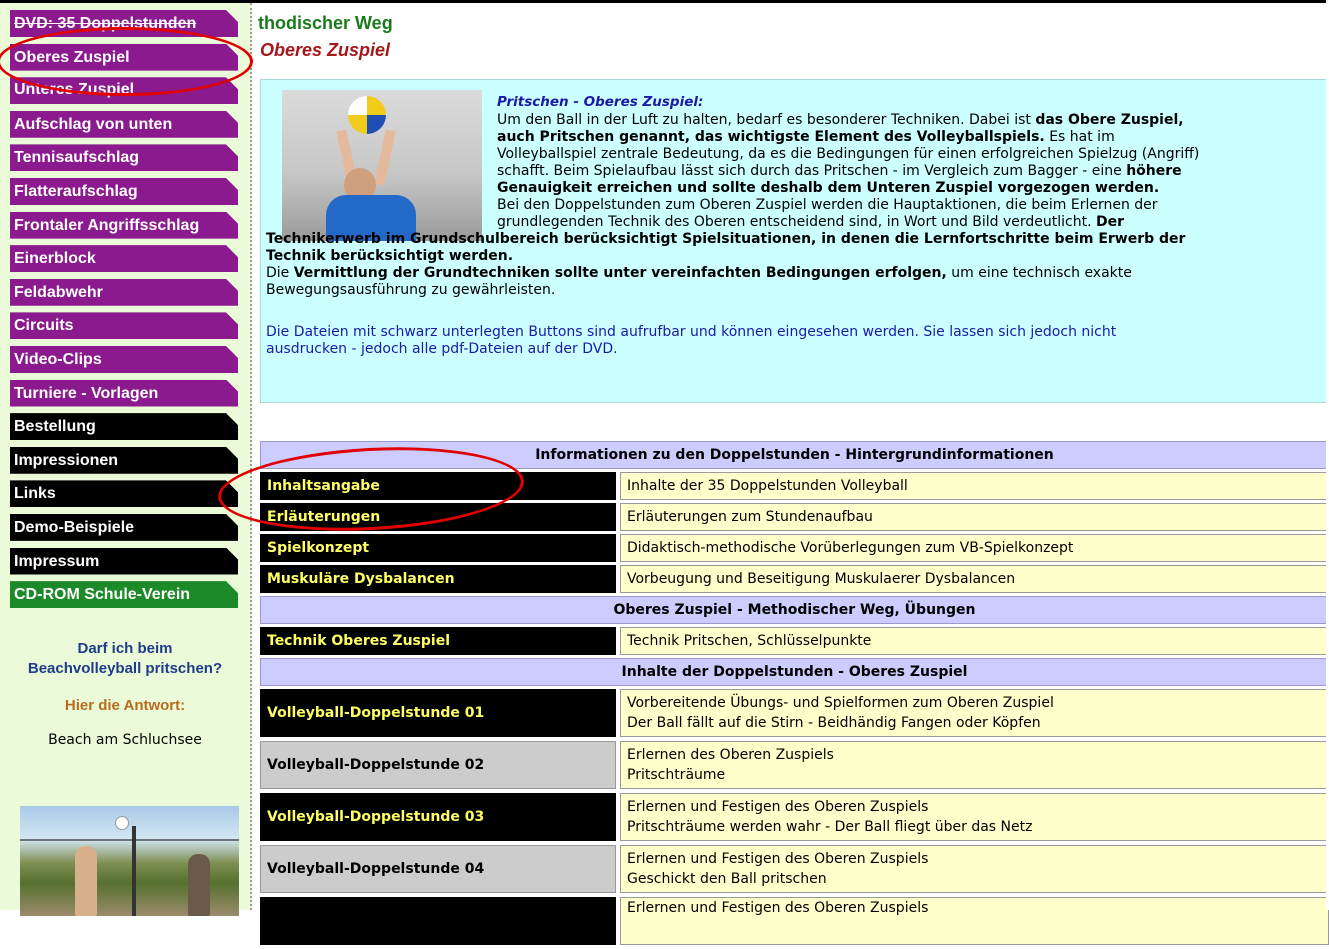  What do you see at coordinates (129, 840) in the screenshot?
I see `net-shape` at bounding box center [129, 840].